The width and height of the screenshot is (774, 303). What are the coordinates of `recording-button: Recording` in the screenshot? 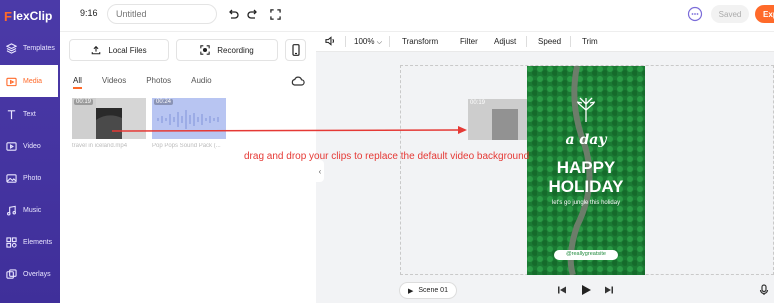 It's located at (227, 50).